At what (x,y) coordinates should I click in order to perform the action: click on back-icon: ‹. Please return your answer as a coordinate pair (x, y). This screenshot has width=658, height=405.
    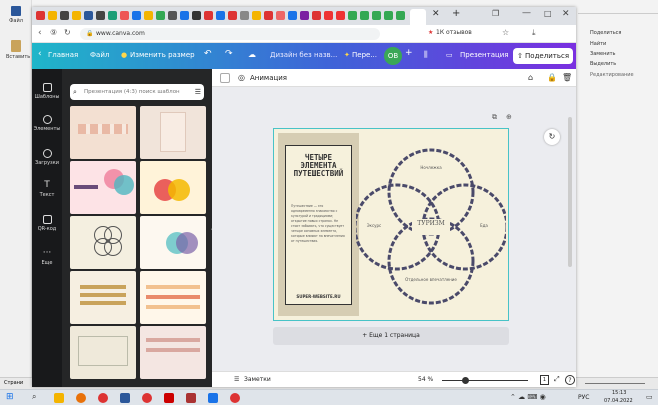
    Looking at the image, I should click on (40, 33).